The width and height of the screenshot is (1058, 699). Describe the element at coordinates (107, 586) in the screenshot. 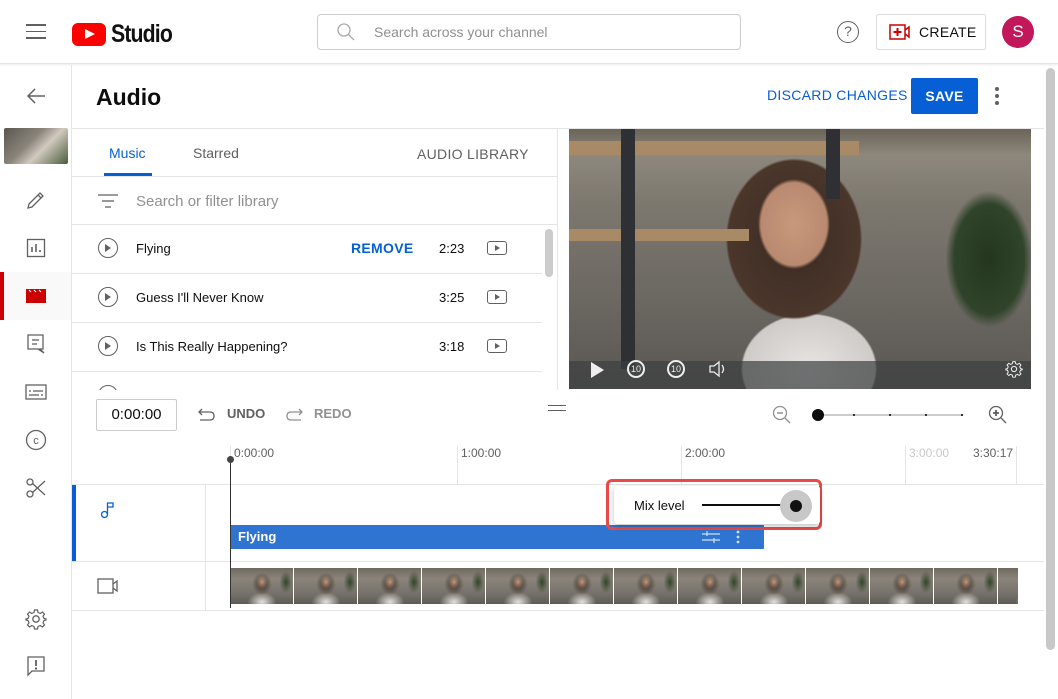

I see `video-camera-icon` at that location.